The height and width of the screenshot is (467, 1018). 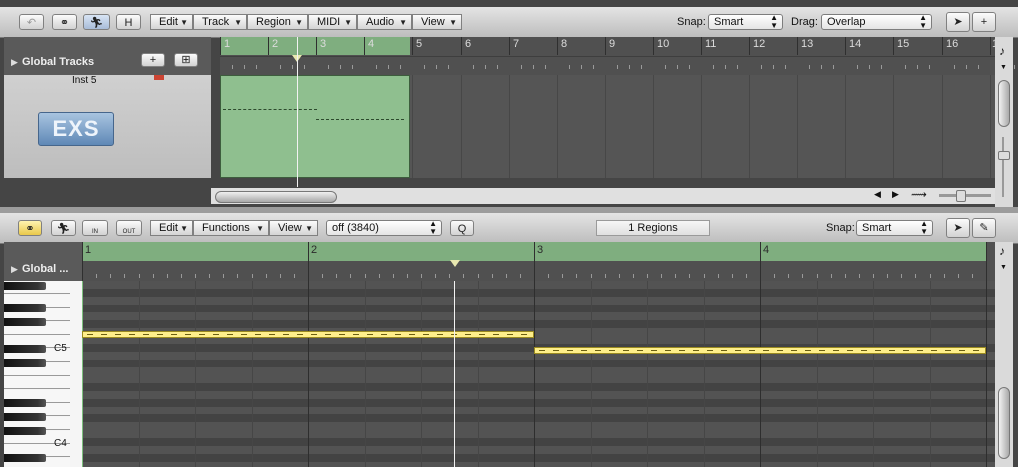 What do you see at coordinates (153, 60) in the screenshot?
I see `add-track-button: +` at bounding box center [153, 60].